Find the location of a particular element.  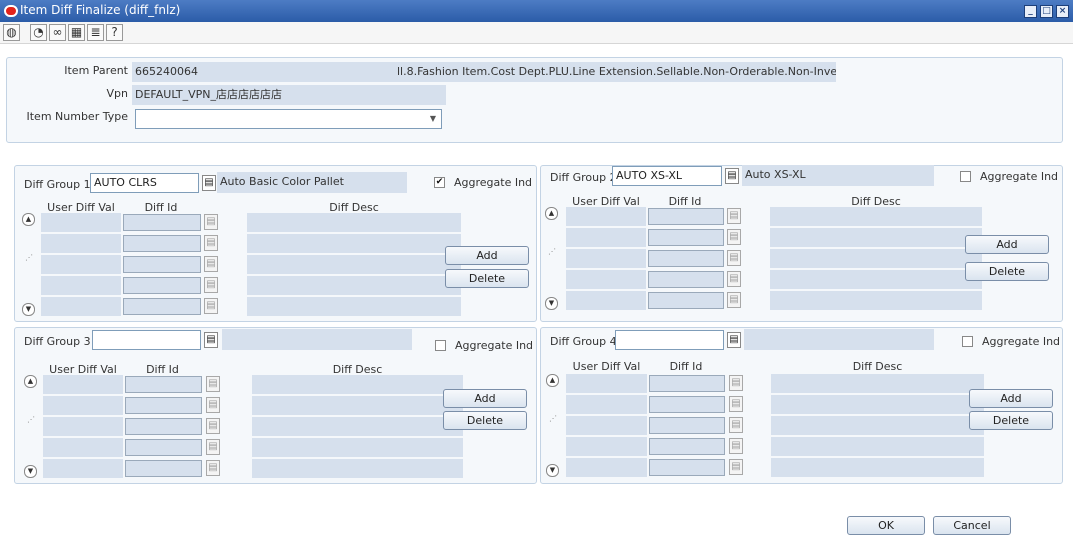

question-icon: ? is located at coordinates (114, 32).